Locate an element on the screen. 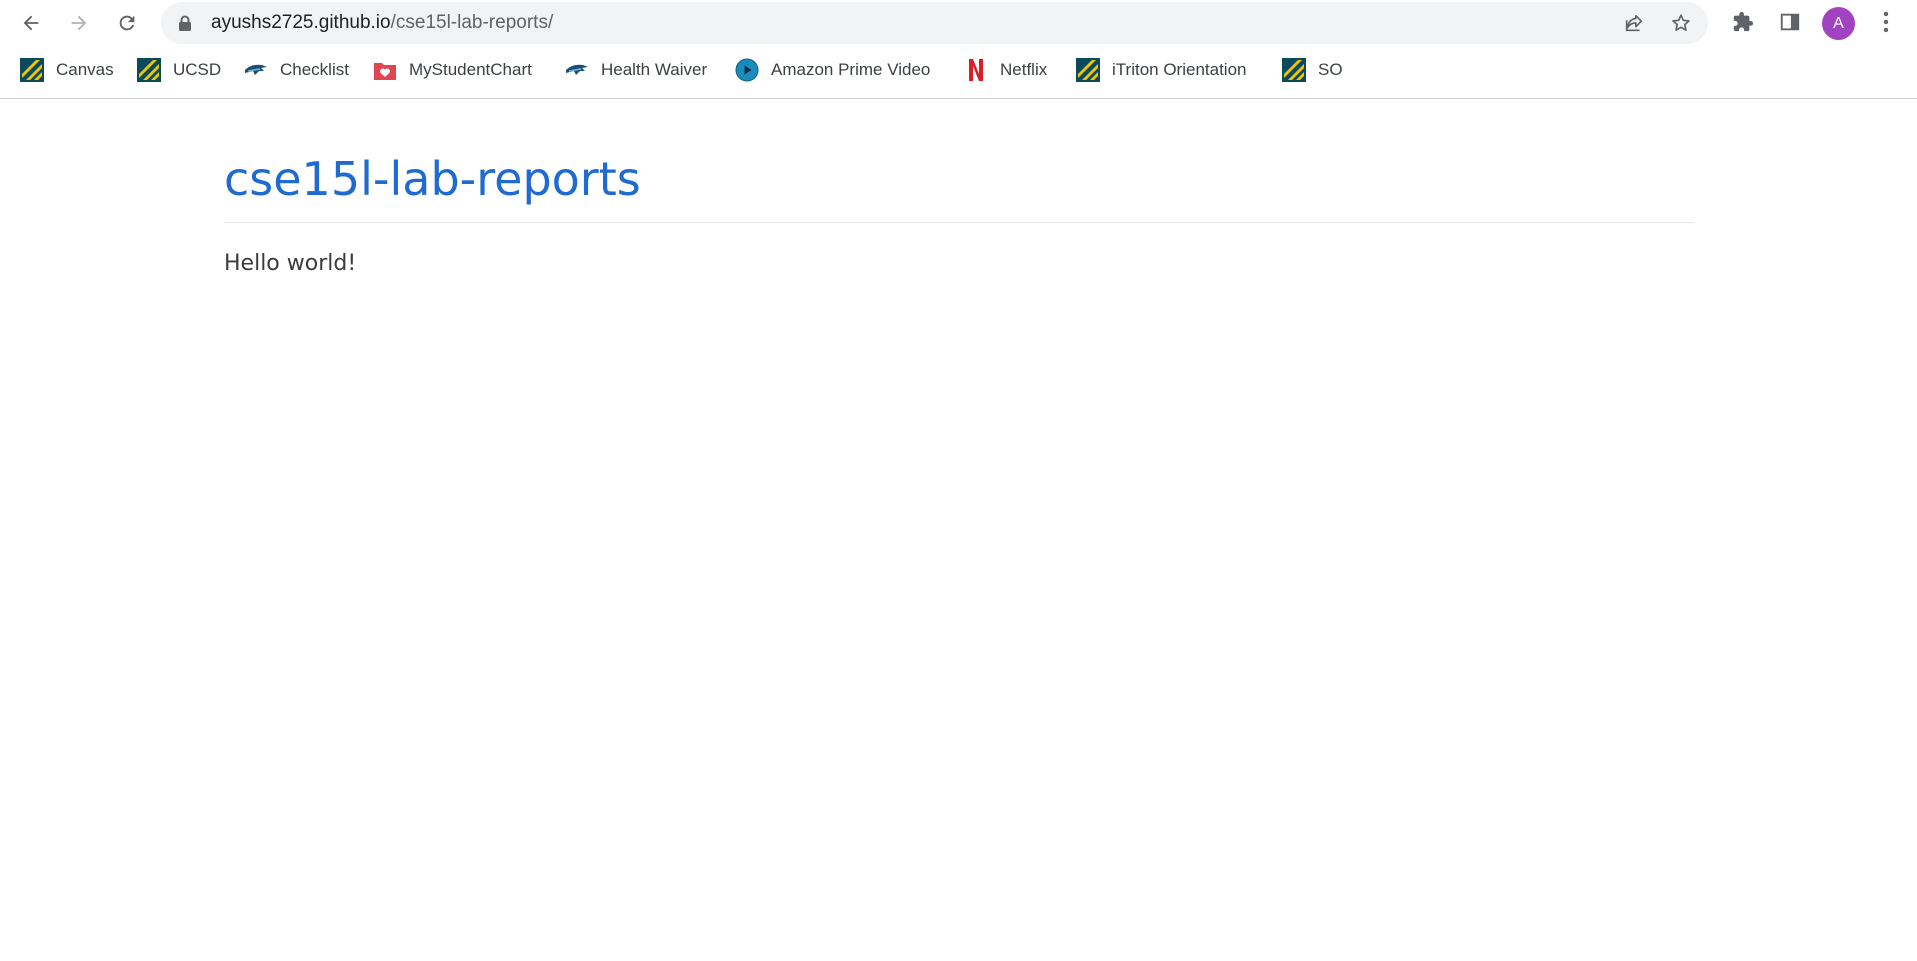 This screenshot has height=961, width=1917. title-divider is located at coordinates (959, 222).